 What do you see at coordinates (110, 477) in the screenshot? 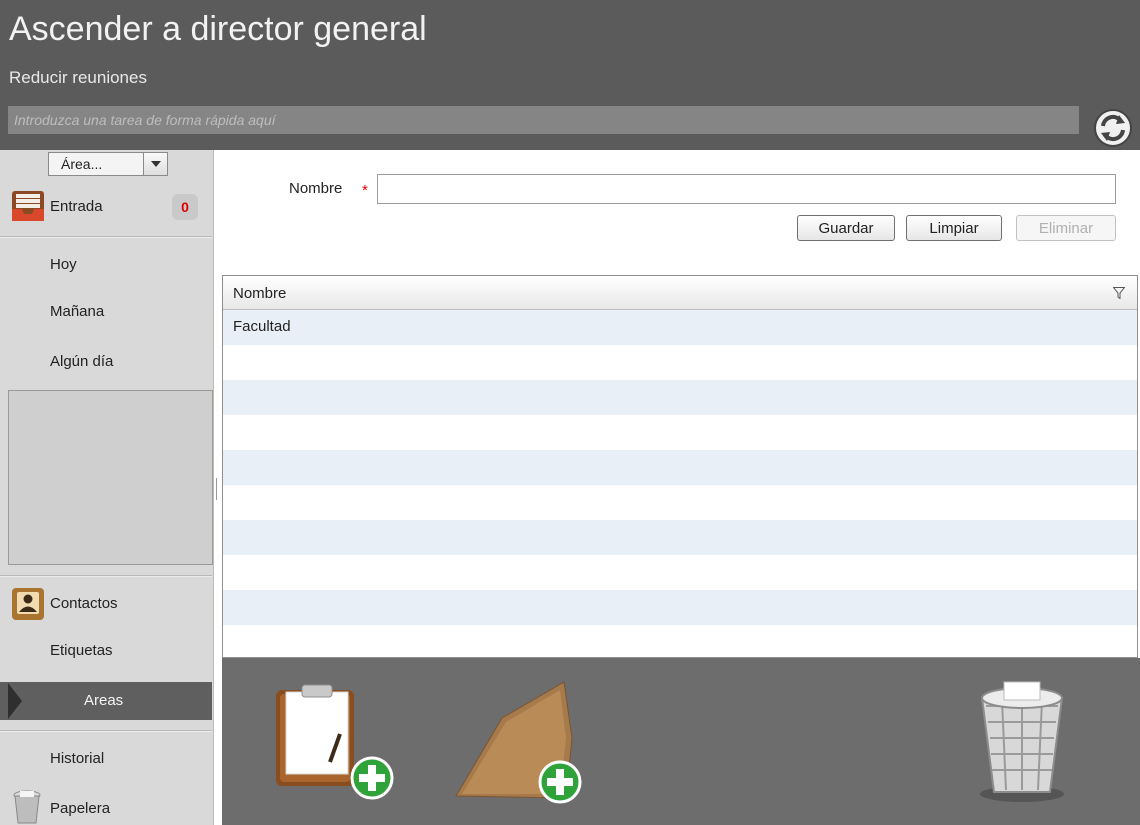
I see `sidebar-panel` at bounding box center [110, 477].